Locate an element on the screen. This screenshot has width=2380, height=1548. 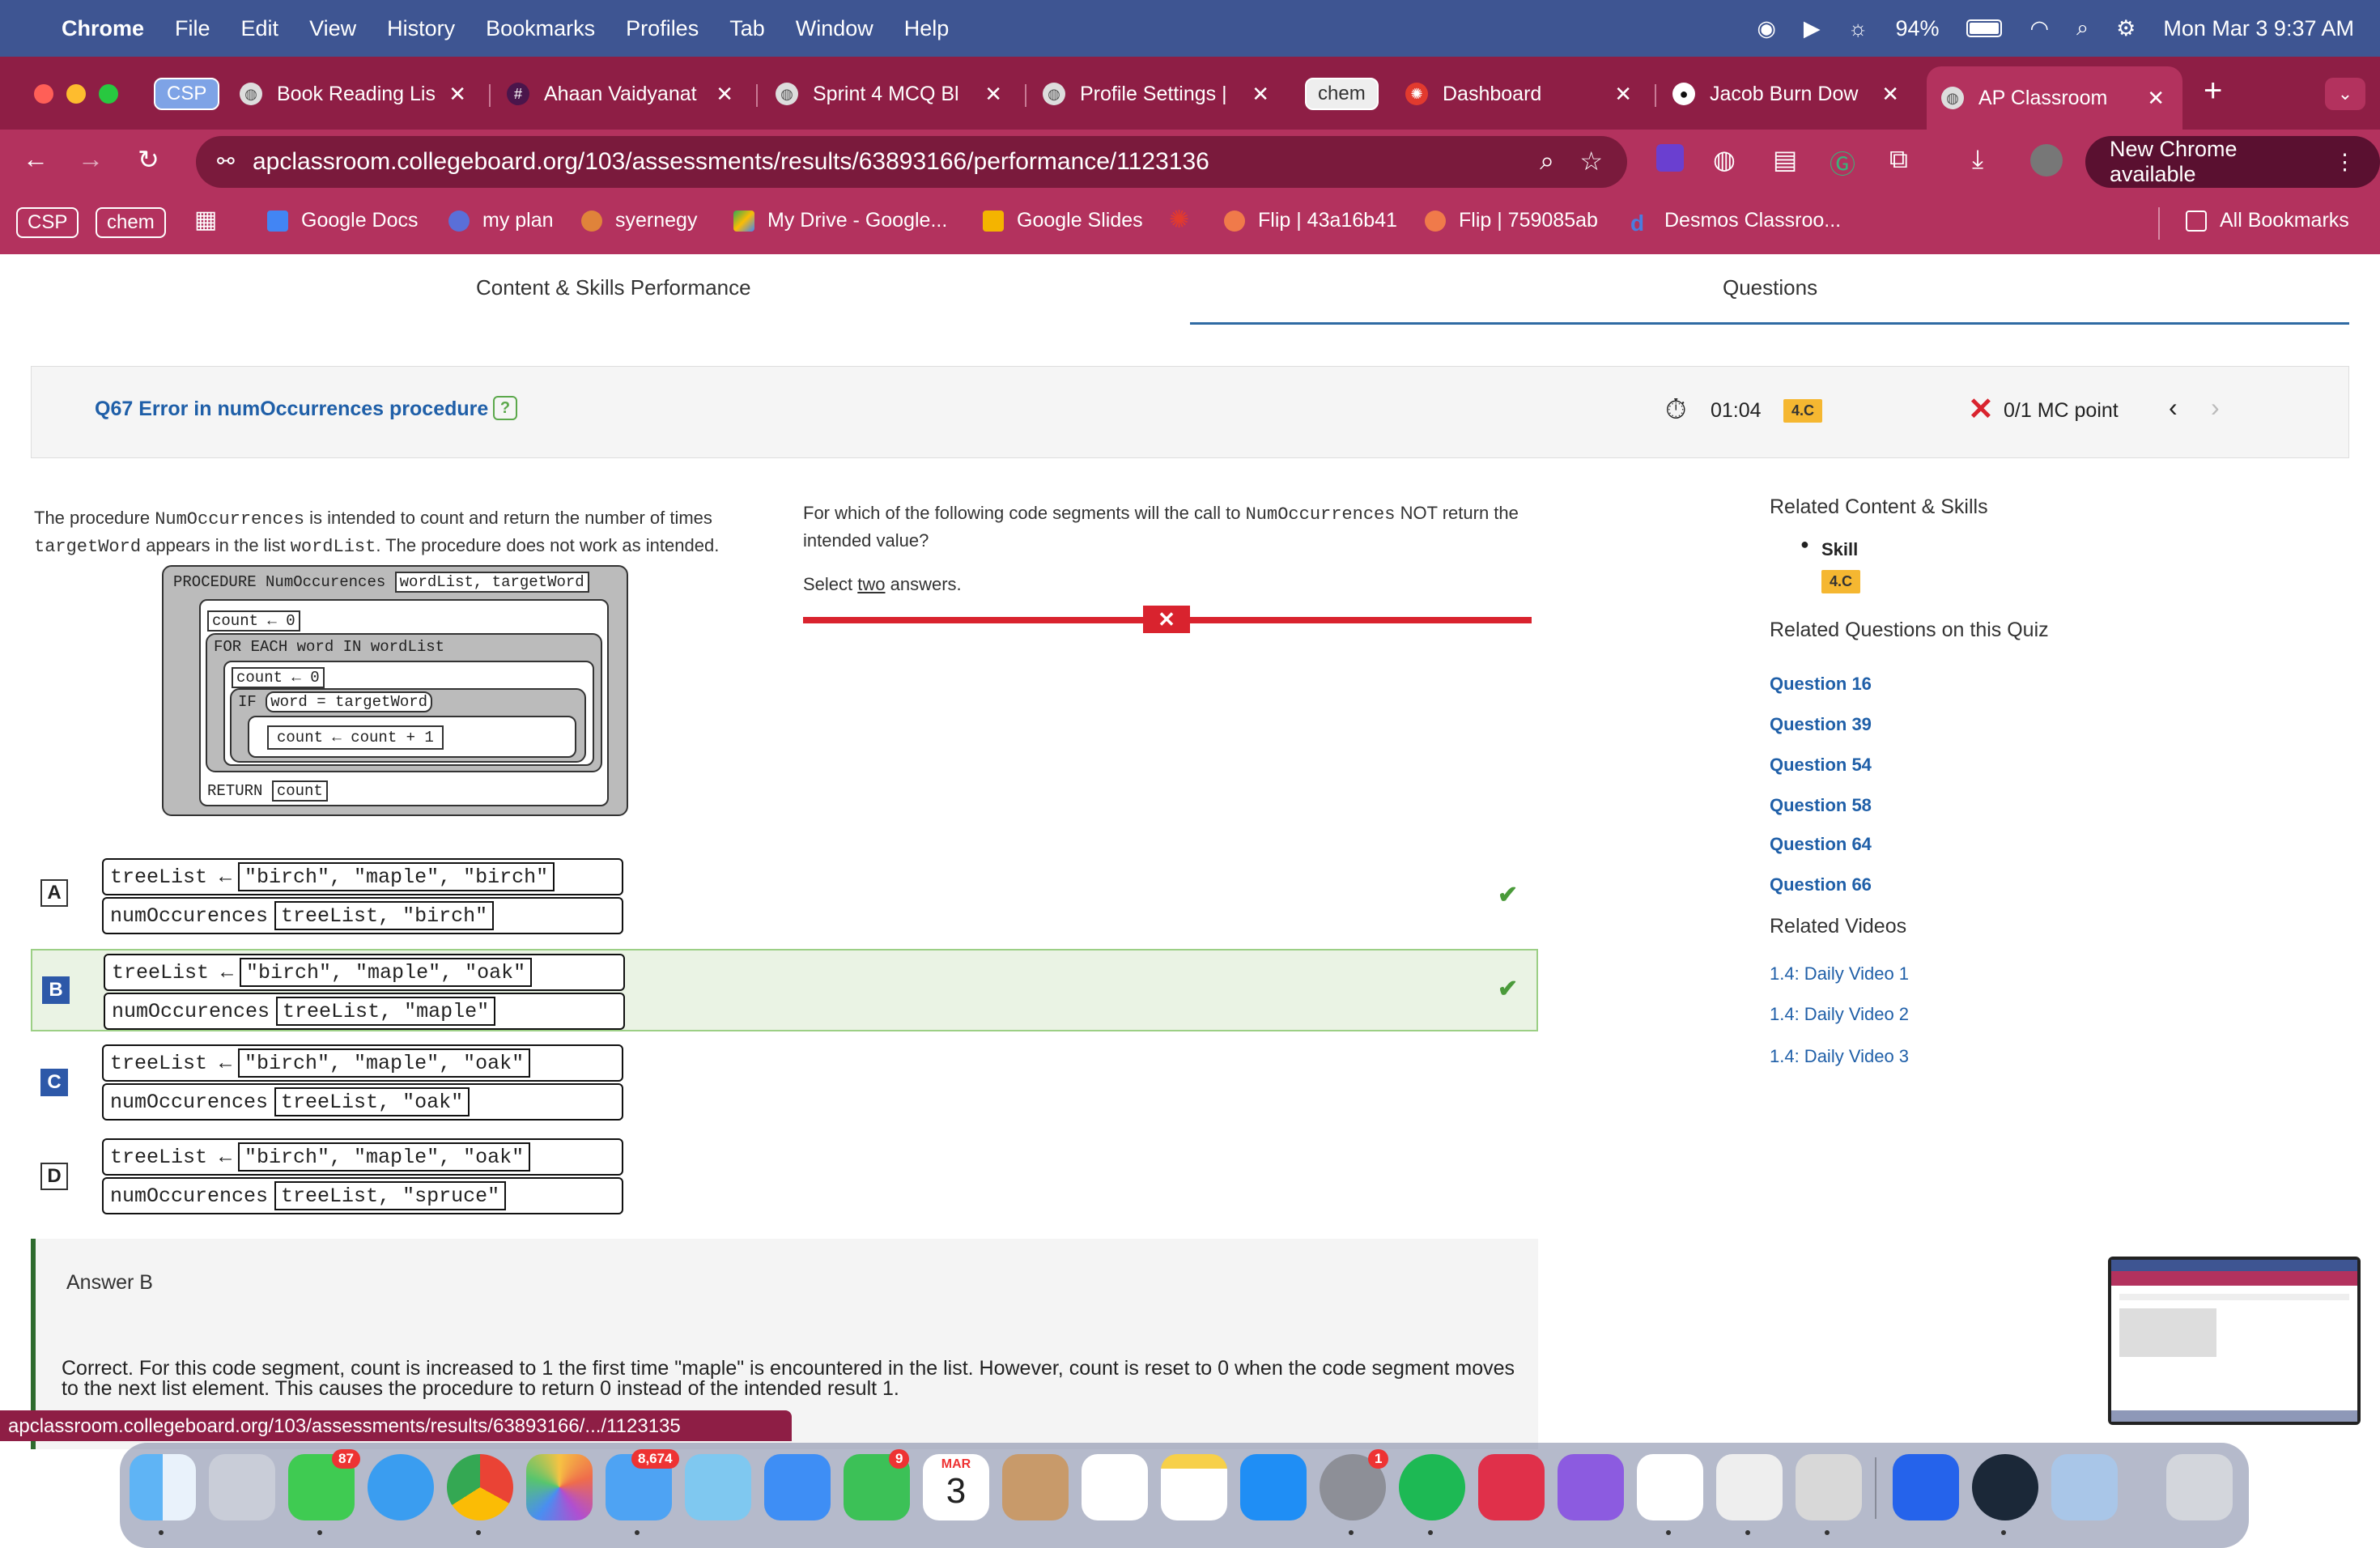
tab-dashboard: ✺ Dashboard ✕ is located at coordinates (1522, 93).